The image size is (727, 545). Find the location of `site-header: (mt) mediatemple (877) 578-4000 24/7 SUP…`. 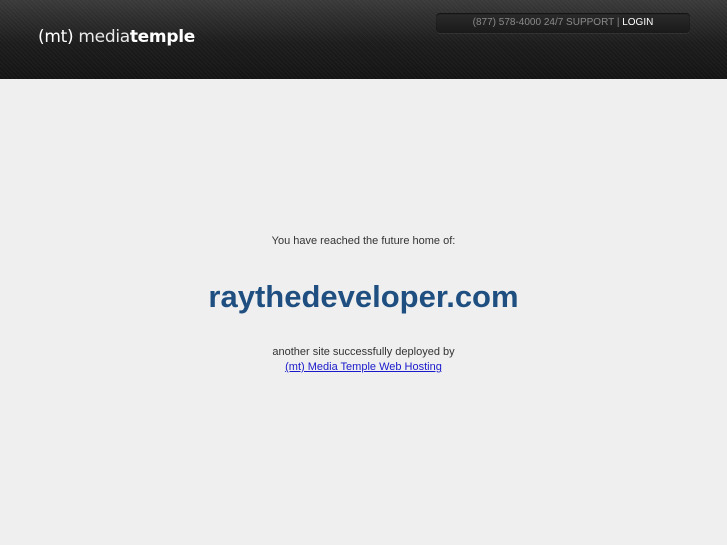

site-header: (mt) mediatemple (877) 578-4000 24/7 SUP… is located at coordinates (363, 39).